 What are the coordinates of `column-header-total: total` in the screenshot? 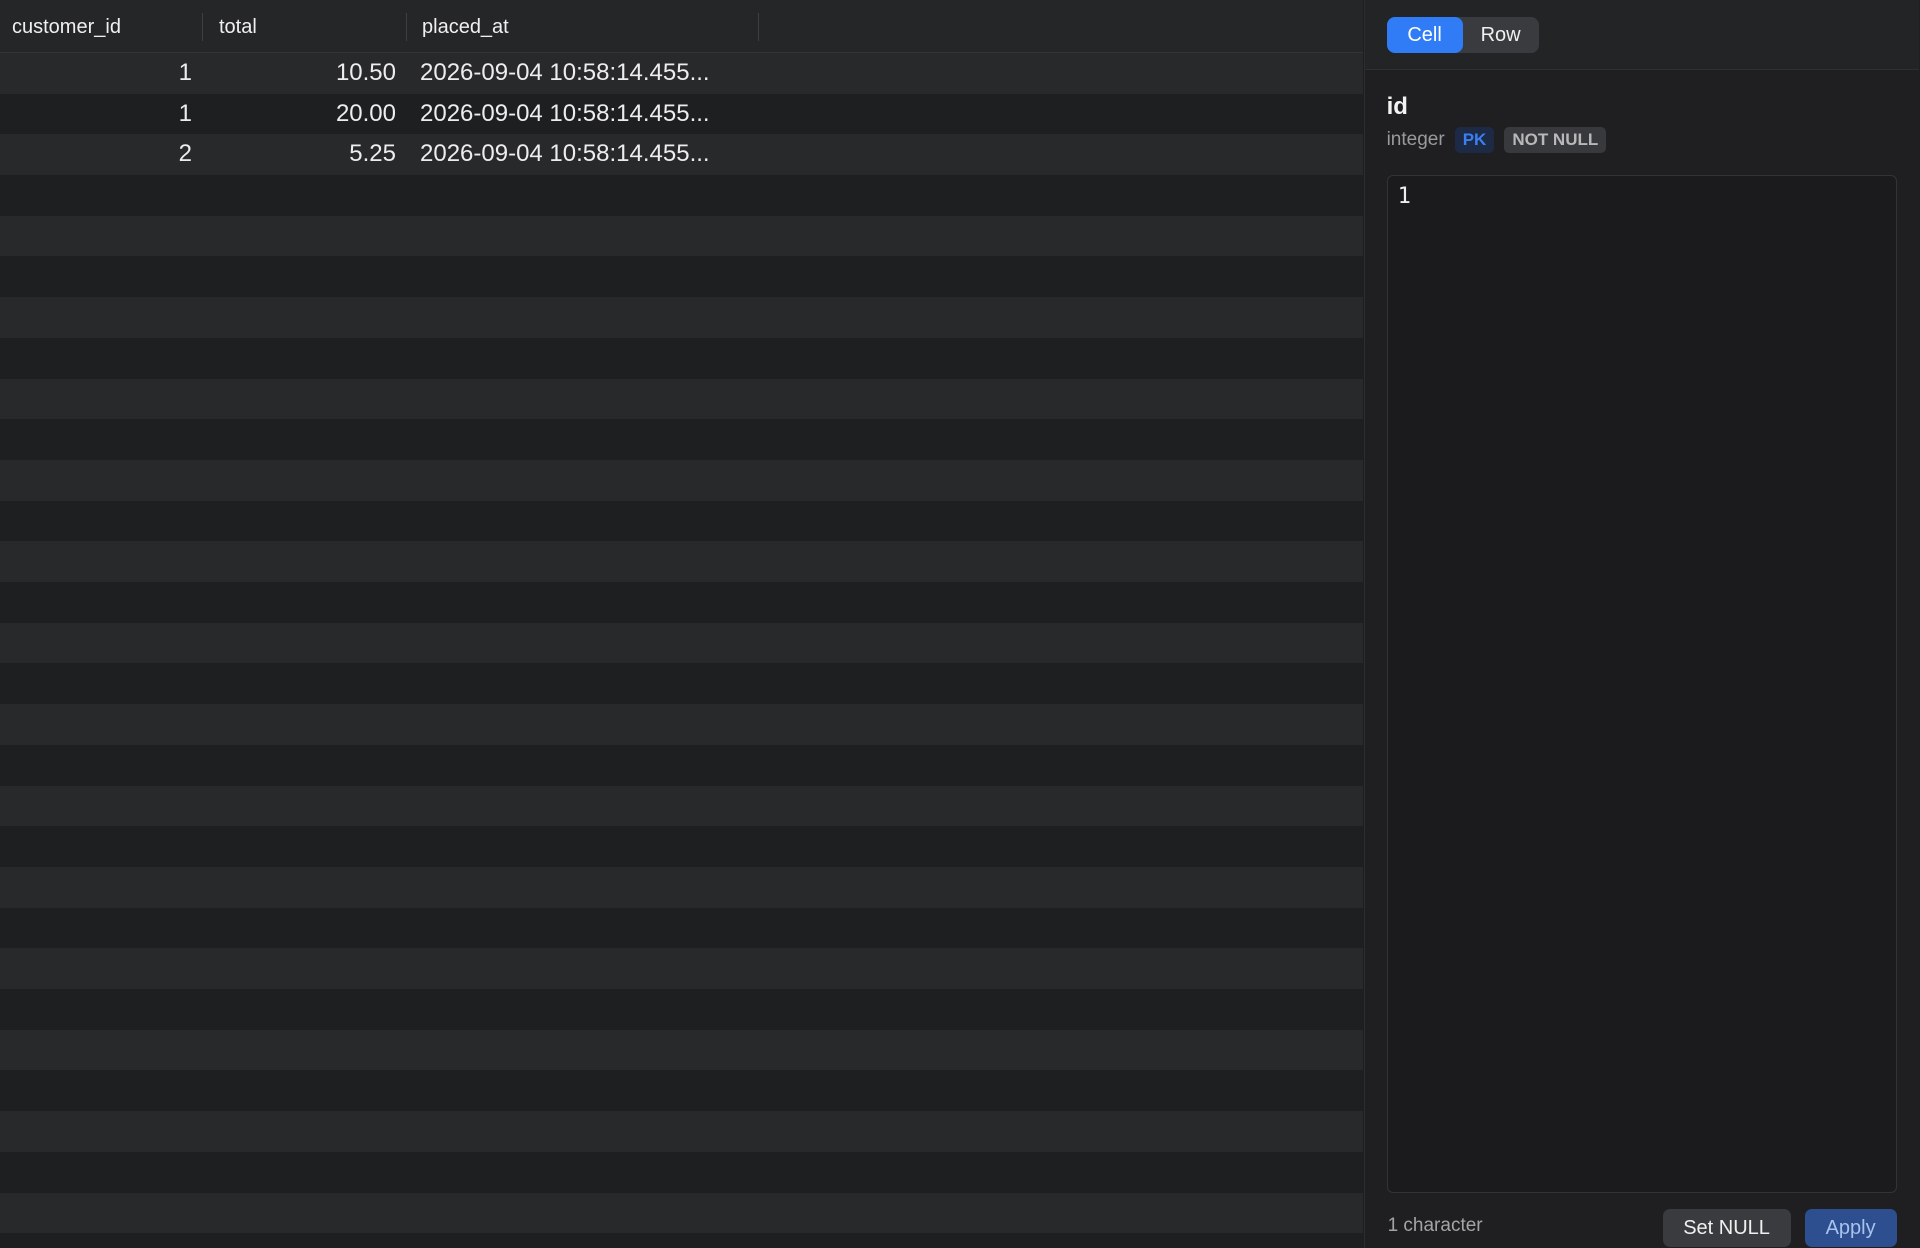 It's located at (238, 26).